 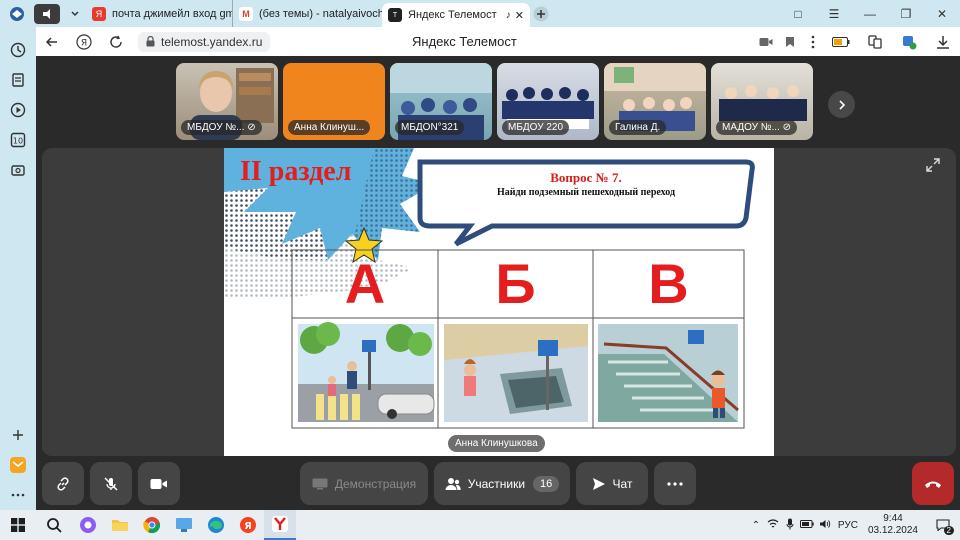 What do you see at coordinates (892, 530) in the screenshot?
I see `clock-date: 03.12.2024` at bounding box center [892, 530].